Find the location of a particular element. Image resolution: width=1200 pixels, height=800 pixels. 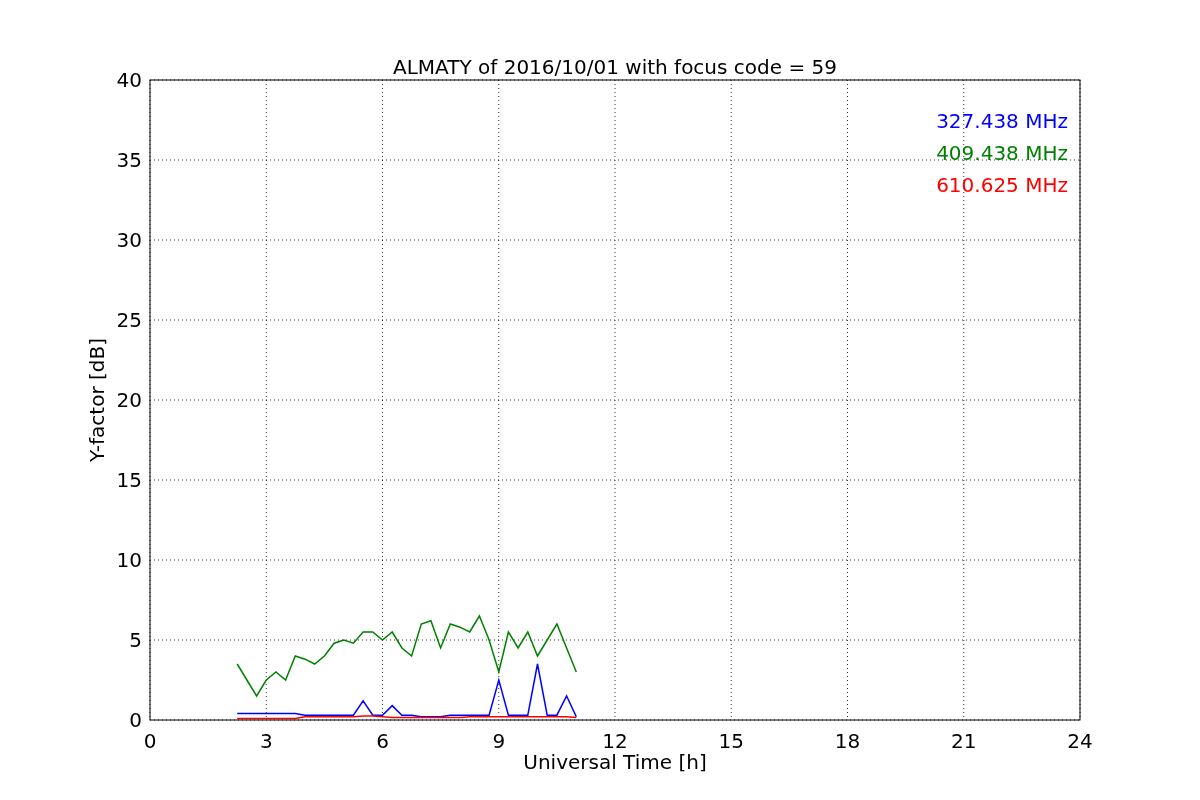

y-tick-label: 35 is located at coordinates (129, 160).